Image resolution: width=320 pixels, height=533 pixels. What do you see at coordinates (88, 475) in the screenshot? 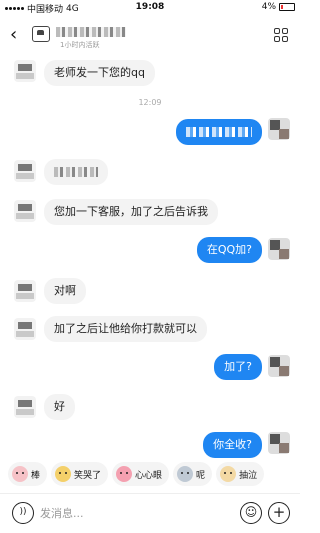
I see `emoji-label: 笑哭了` at bounding box center [88, 475].